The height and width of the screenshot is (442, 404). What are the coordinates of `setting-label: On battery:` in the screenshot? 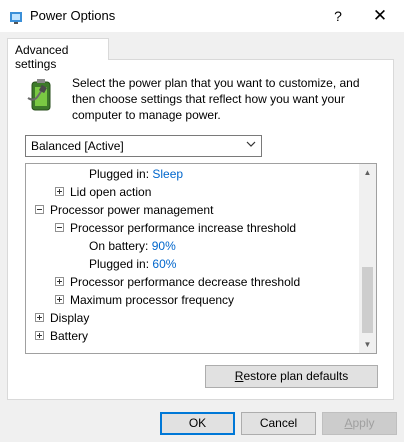 It's located at (119, 246).